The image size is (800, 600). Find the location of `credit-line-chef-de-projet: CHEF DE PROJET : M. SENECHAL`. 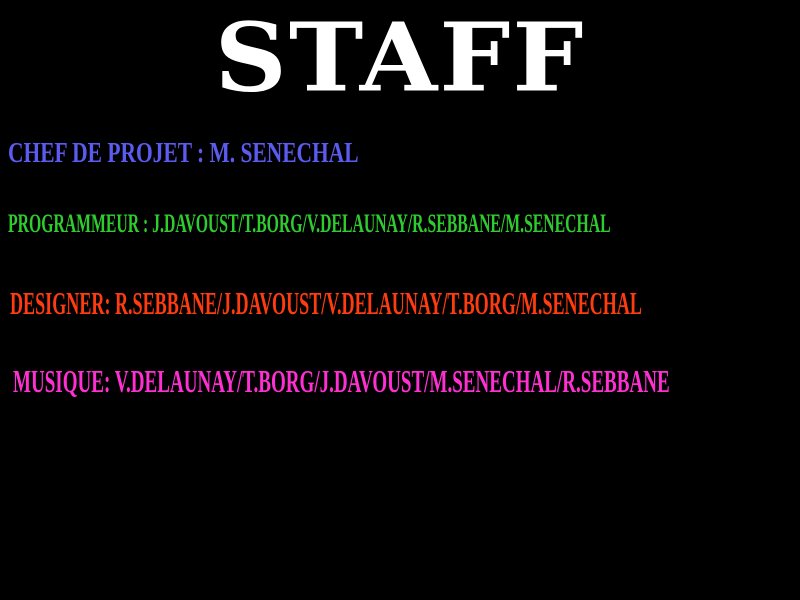

credit-line-chef-de-projet: CHEF DE PROJET : M. SENECHAL is located at coordinates (183, 153).